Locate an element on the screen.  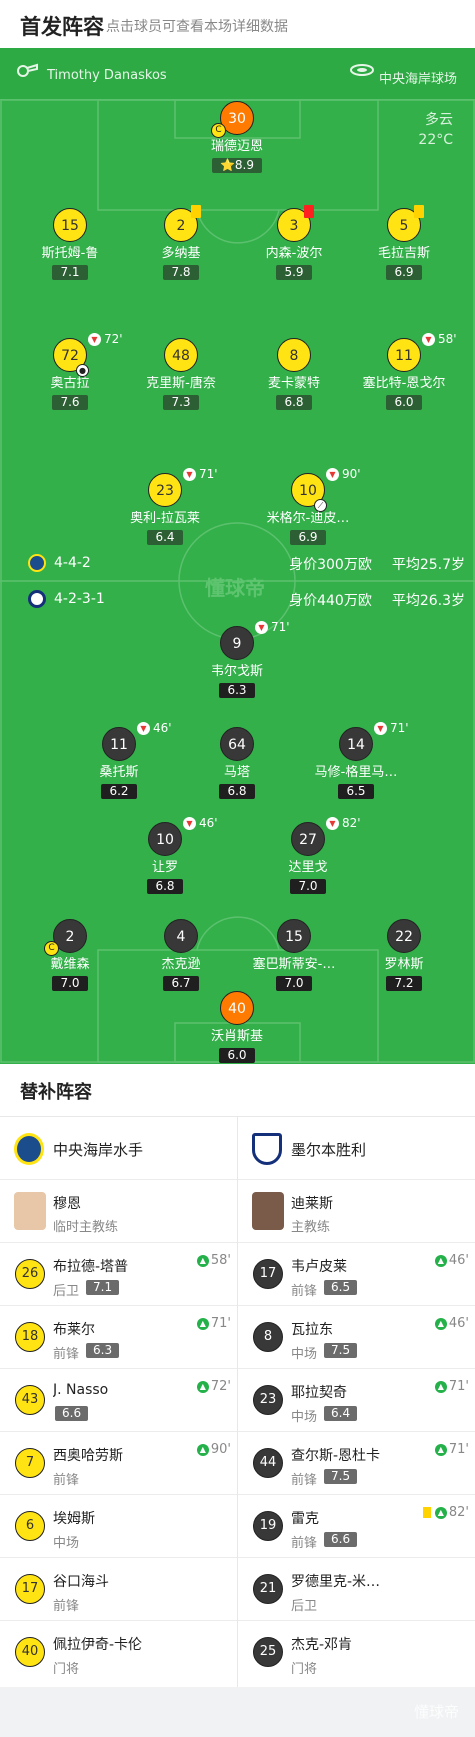
sub-number: 19 is located at coordinates (268, 1526).